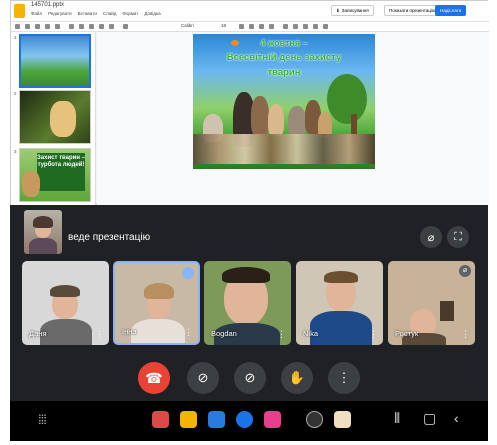 This screenshot has width=497, height=445. Describe the element at coordinates (91, 26) in the screenshot. I see `image-icon` at that location.